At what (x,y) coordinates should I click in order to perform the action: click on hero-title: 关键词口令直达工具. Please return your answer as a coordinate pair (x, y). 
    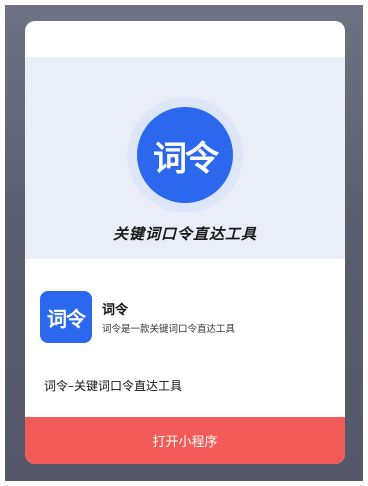
    Looking at the image, I should click on (184, 234).